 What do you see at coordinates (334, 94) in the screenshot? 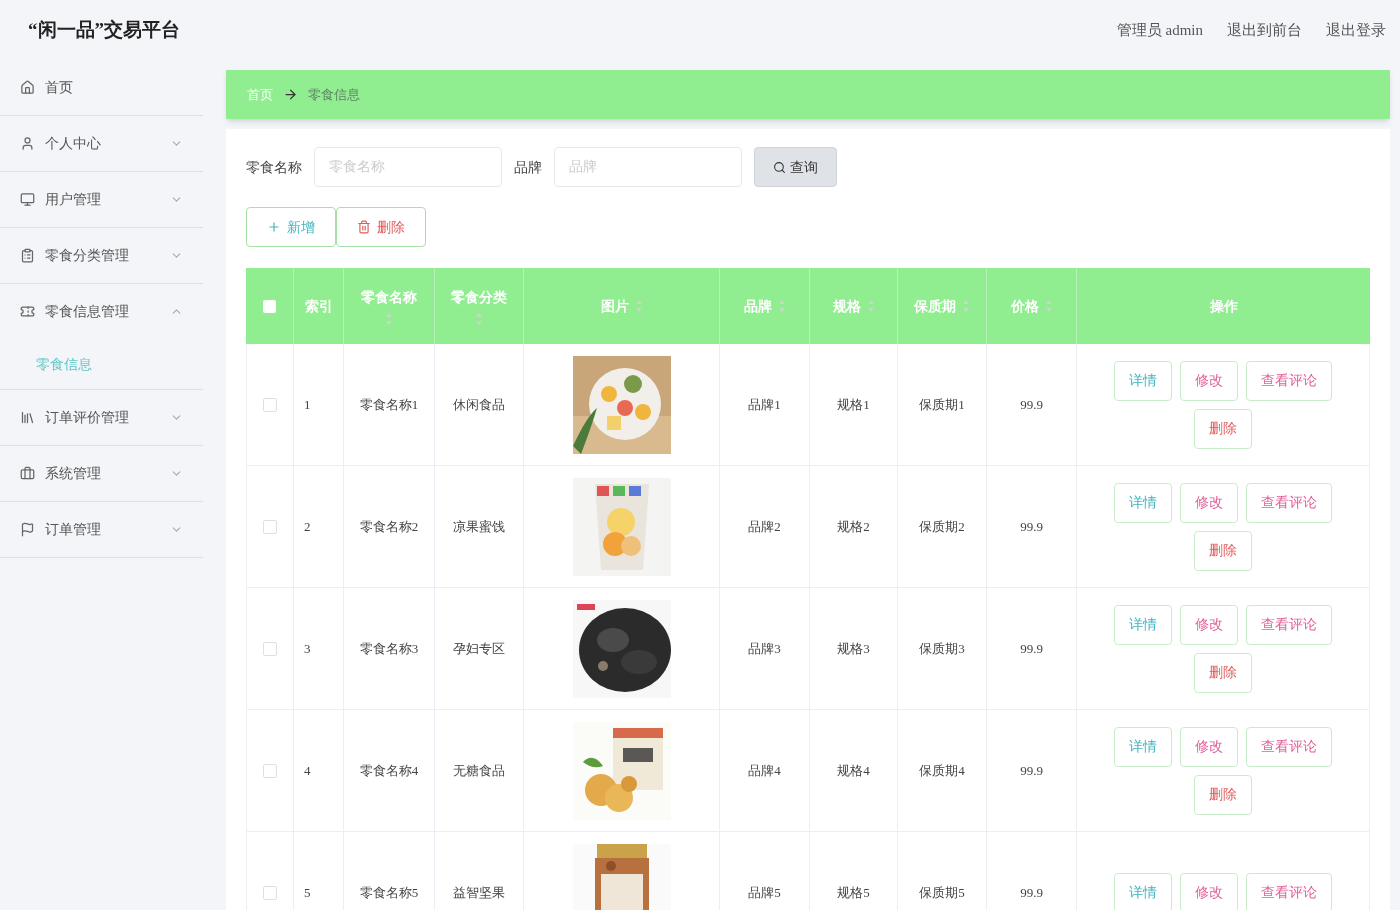
I see `breadcrumb-link: 零食信息` at bounding box center [334, 94].